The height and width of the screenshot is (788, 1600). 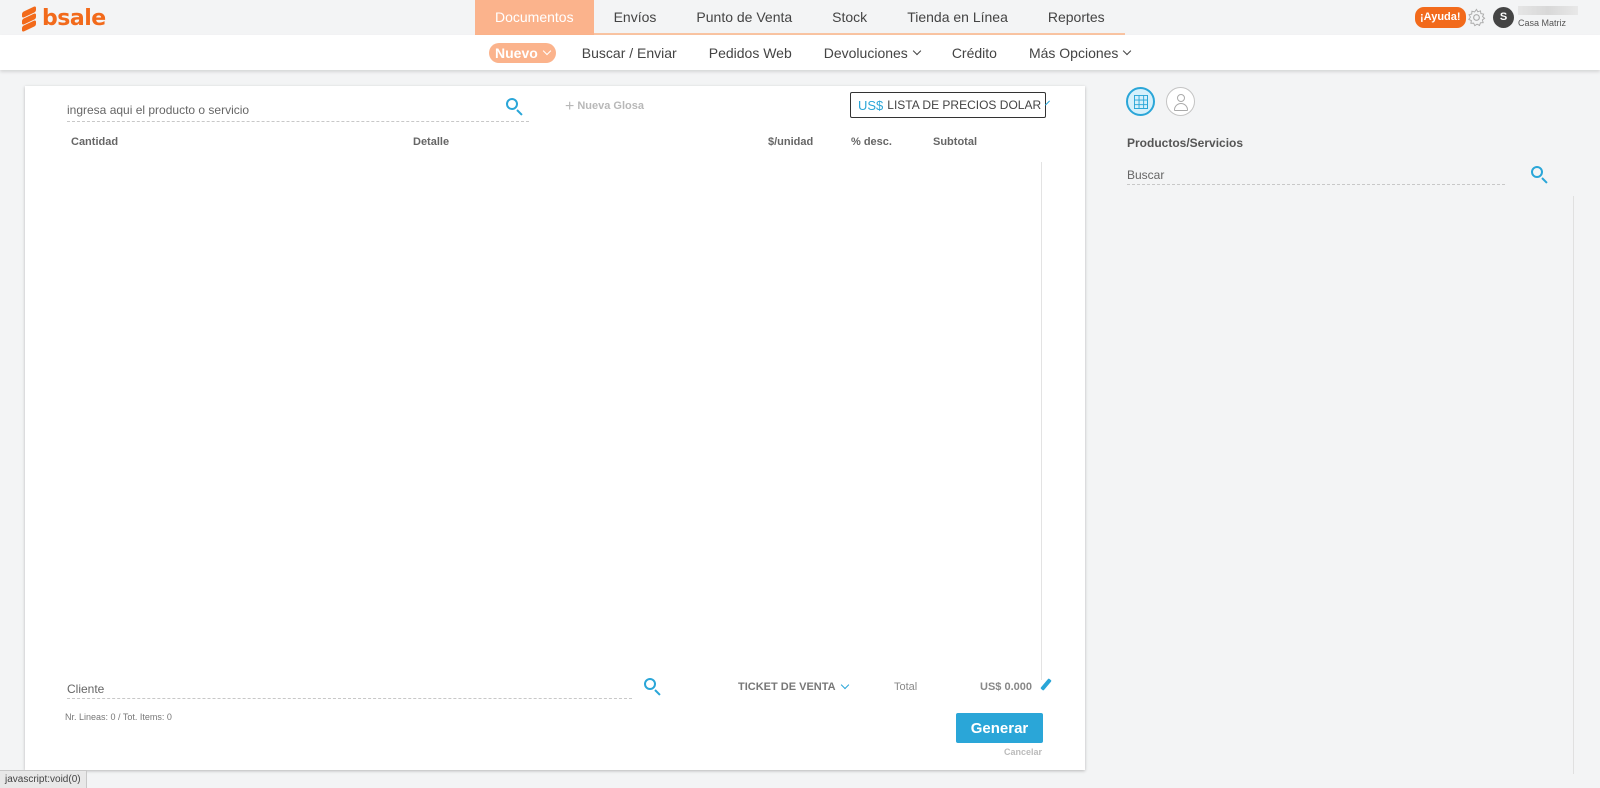 What do you see at coordinates (1540, 175) in the screenshot?
I see `products-search-icon` at bounding box center [1540, 175].